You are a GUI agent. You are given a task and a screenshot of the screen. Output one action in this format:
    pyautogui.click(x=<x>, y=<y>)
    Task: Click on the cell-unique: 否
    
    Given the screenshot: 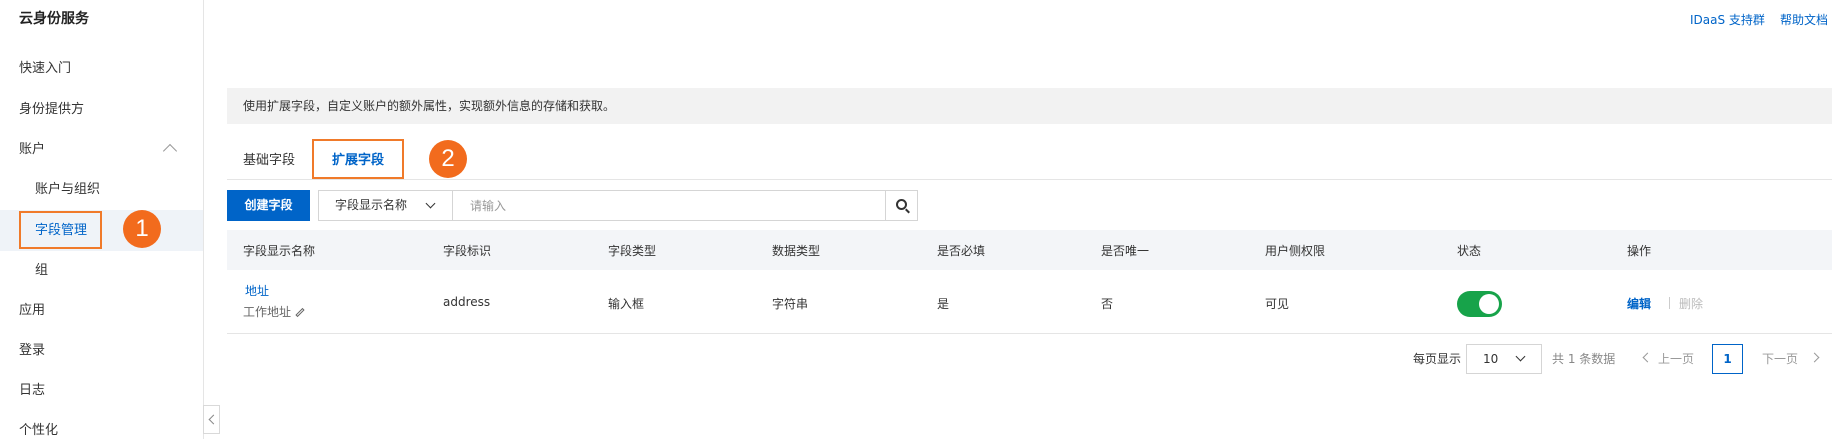 What is the action you would take?
    pyautogui.click(x=1107, y=304)
    